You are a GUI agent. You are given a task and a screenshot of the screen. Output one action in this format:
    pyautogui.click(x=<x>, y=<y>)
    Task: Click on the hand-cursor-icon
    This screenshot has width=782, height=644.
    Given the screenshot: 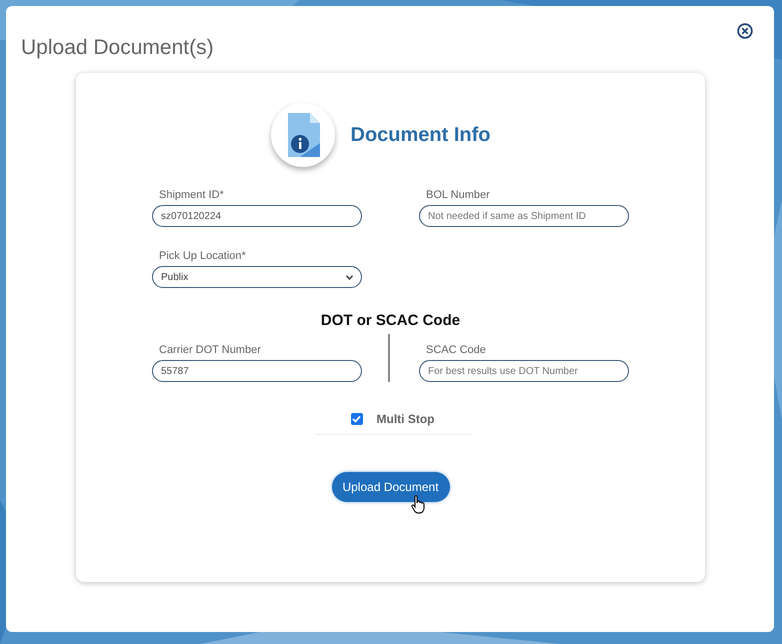 What is the action you would take?
    pyautogui.click(x=418, y=504)
    